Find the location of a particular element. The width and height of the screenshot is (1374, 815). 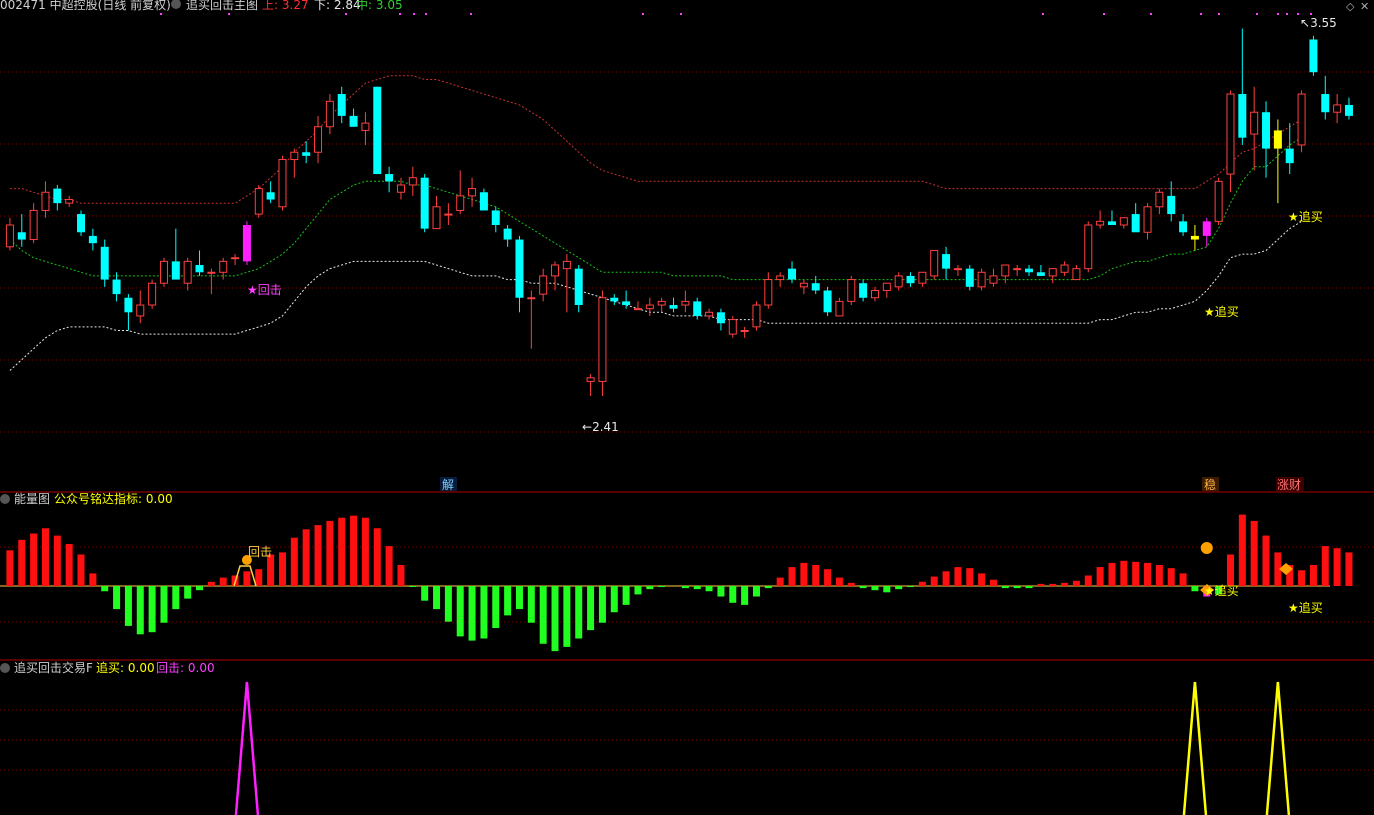

tag-wen: 稳 is located at coordinates (1210, 484).